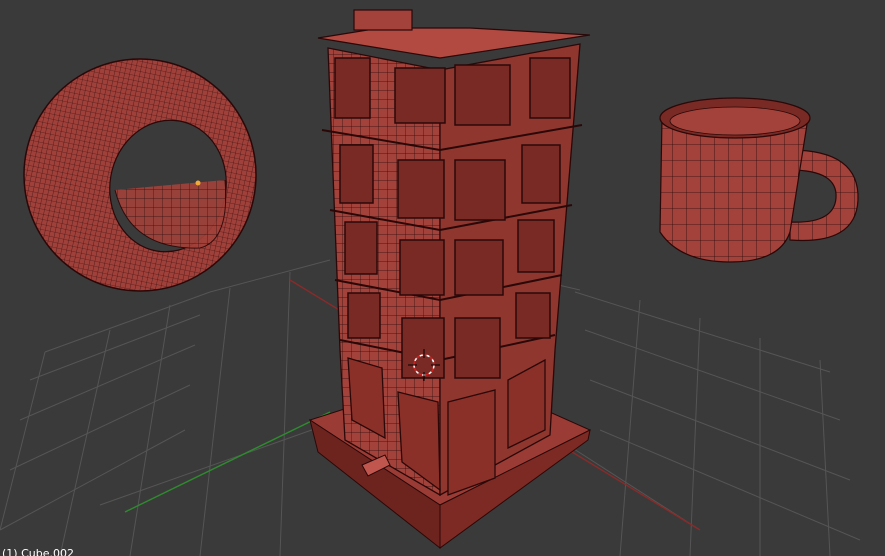 This screenshot has height=556, width=885. I want to click on tire-origin, so click(198, 183).